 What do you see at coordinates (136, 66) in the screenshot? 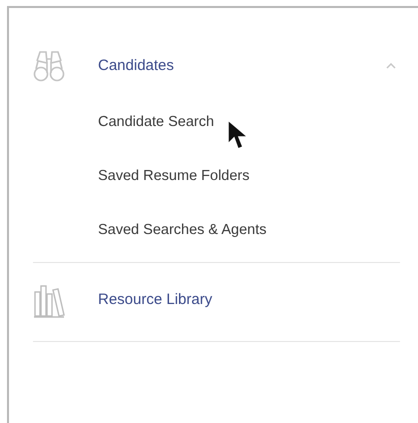
I see `section-link: Candidates` at bounding box center [136, 66].